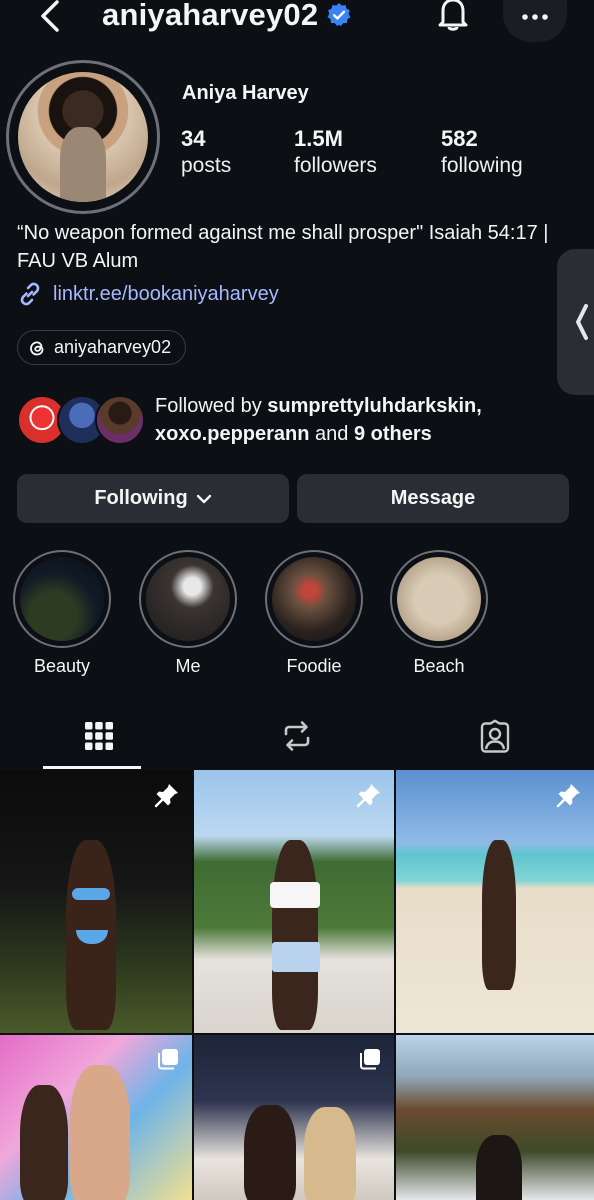  I want to click on mutual-user-1: sumprettyluhdarkskin,, so click(374, 406).